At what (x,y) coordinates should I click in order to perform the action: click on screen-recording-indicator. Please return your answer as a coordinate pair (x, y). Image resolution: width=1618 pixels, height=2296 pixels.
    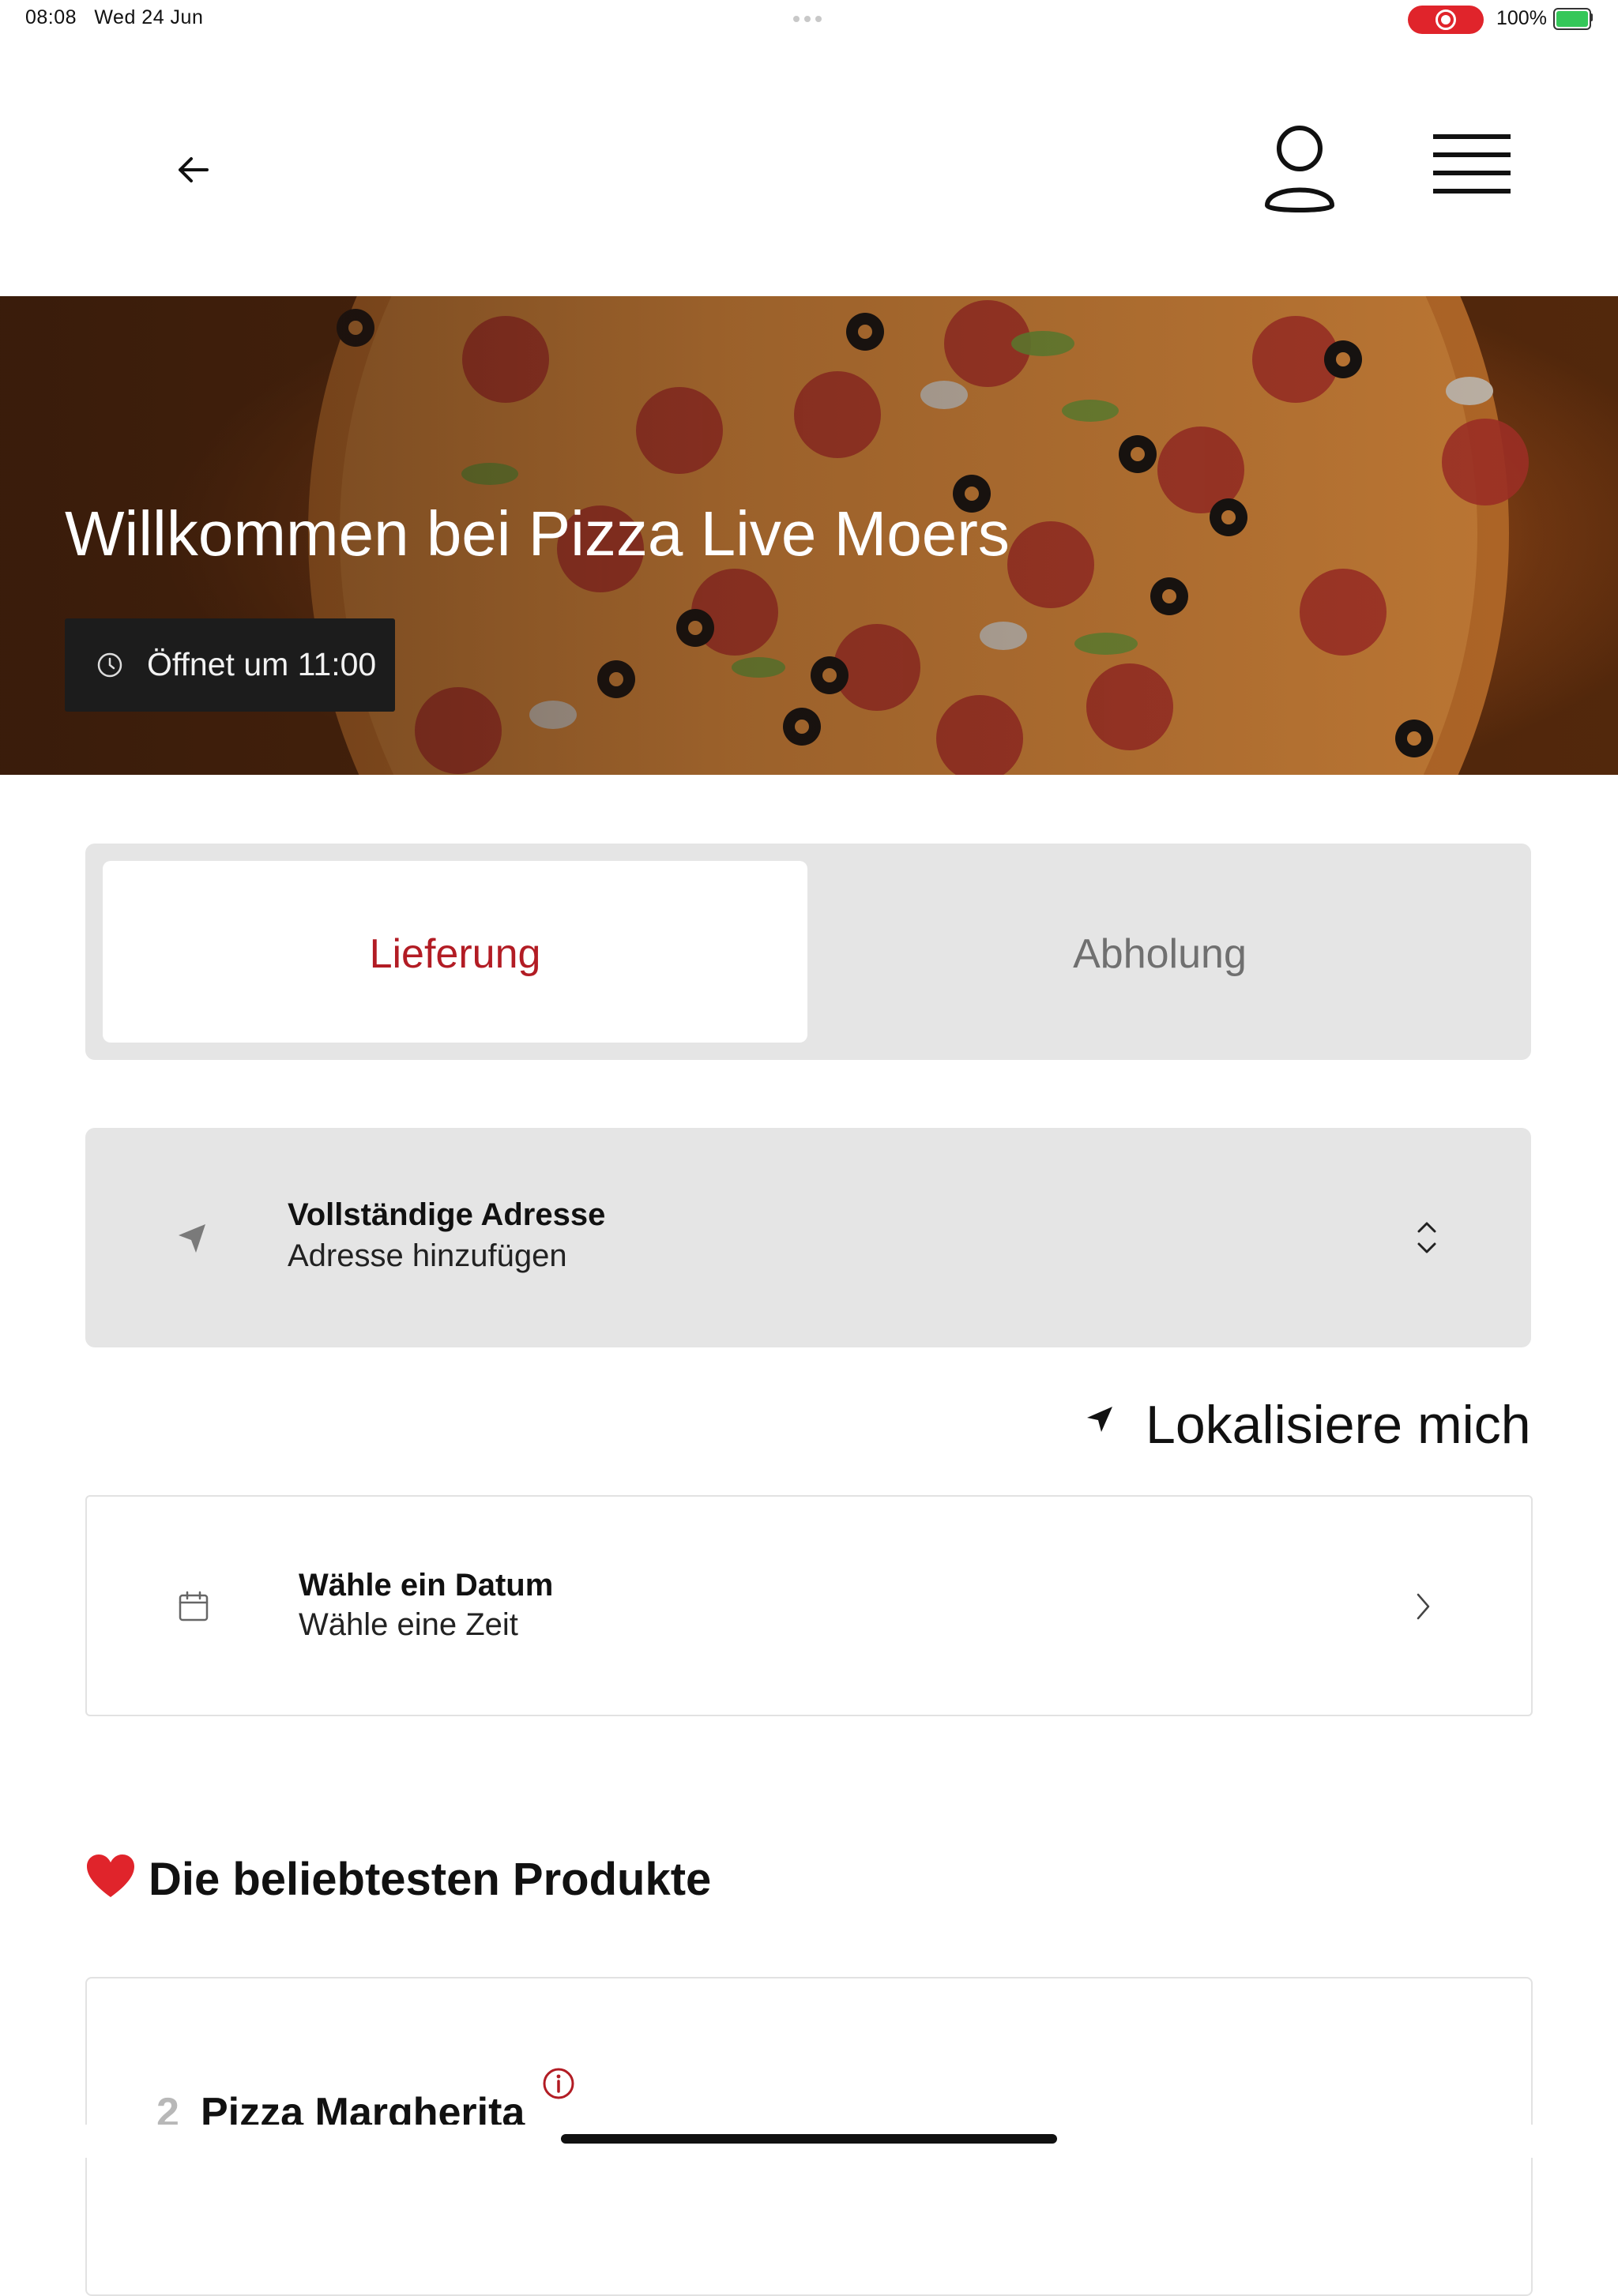
    Looking at the image, I should click on (1446, 20).